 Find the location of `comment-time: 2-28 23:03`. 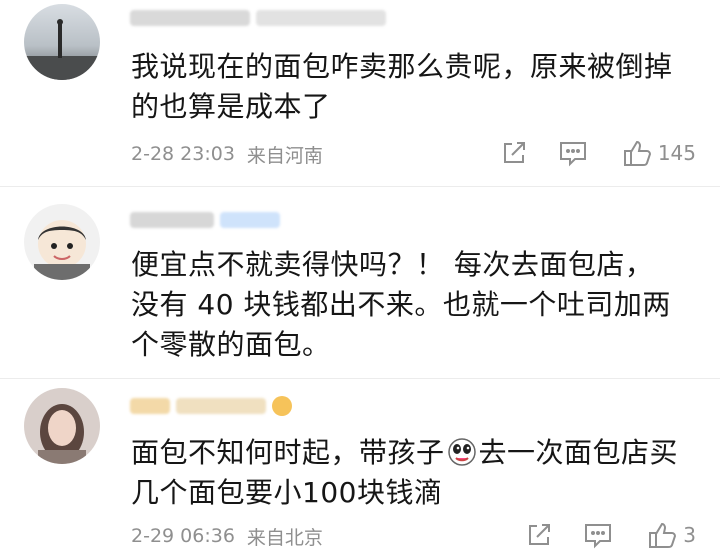

comment-time: 2-28 23:03 is located at coordinates (183, 154).